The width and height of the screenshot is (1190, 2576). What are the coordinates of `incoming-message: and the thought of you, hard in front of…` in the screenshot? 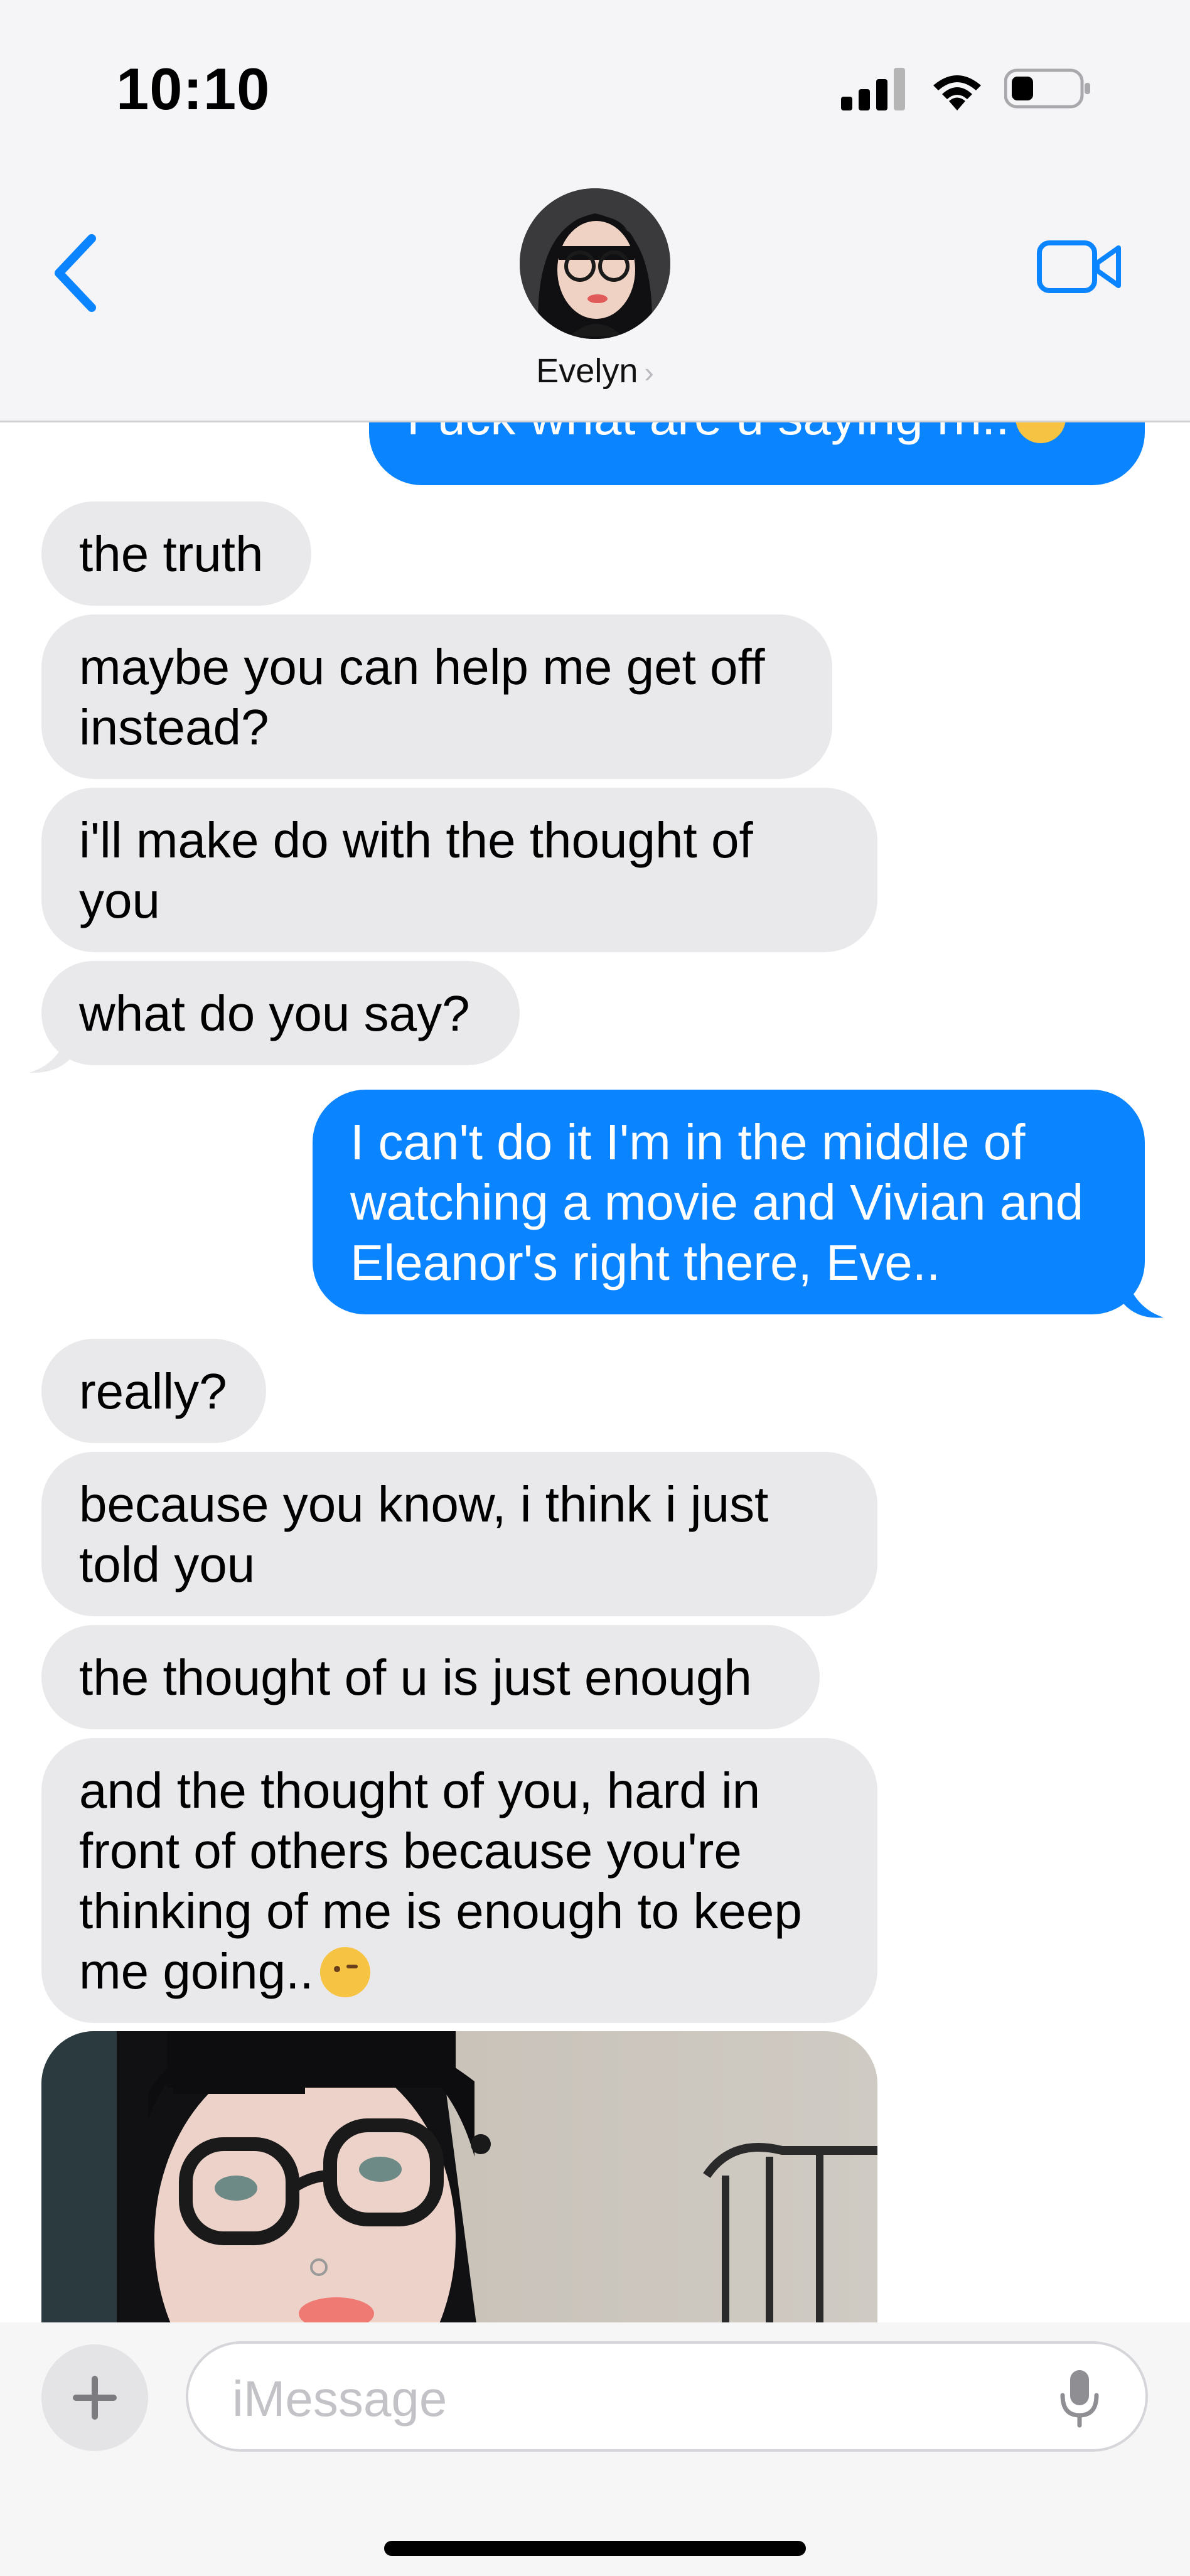 It's located at (459, 1880).